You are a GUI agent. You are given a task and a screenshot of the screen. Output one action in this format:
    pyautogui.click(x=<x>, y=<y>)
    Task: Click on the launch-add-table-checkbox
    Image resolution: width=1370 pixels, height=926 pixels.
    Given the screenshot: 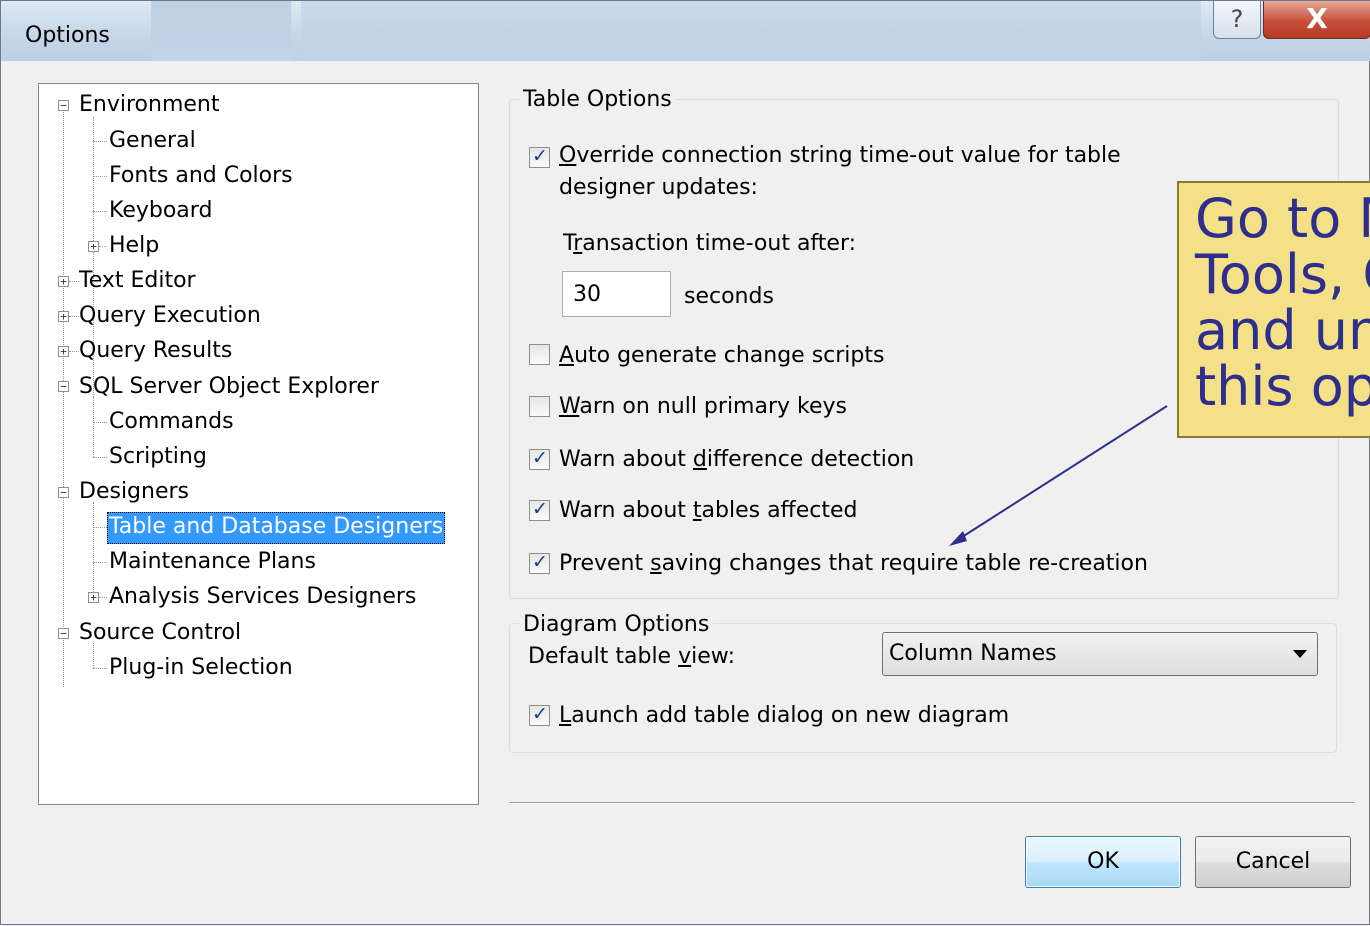 What is the action you would take?
    pyautogui.click(x=539, y=714)
    